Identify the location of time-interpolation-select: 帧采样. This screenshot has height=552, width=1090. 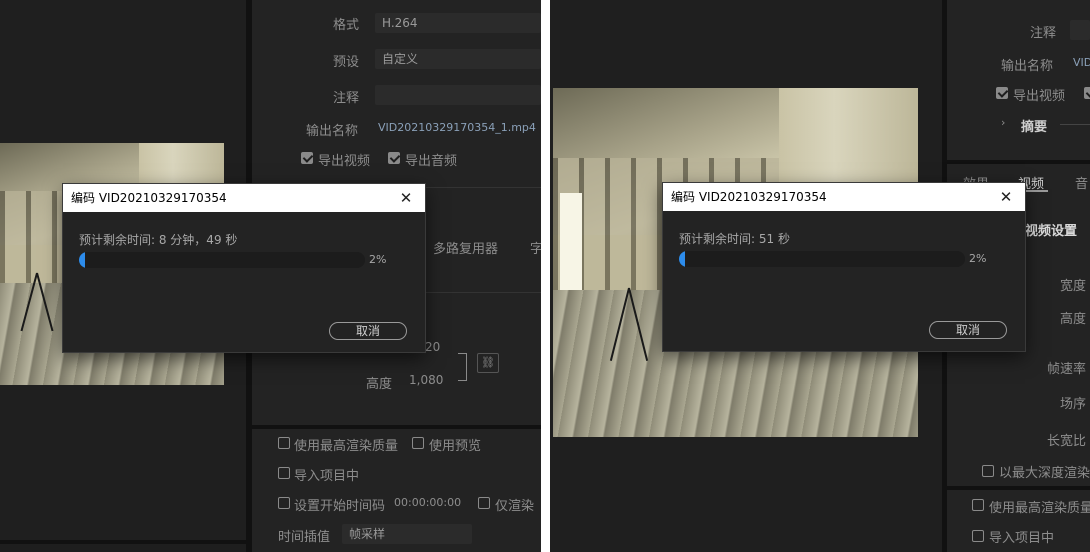
(407, 534).